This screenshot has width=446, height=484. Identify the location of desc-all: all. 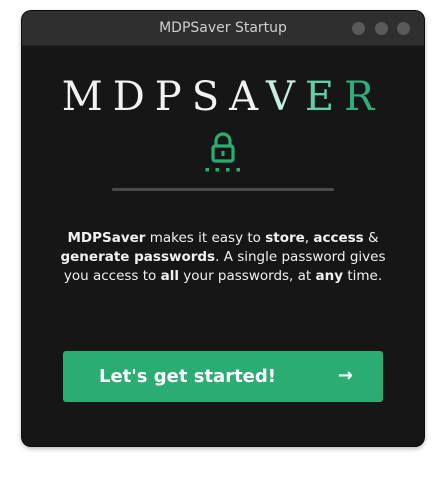
(169, 276).